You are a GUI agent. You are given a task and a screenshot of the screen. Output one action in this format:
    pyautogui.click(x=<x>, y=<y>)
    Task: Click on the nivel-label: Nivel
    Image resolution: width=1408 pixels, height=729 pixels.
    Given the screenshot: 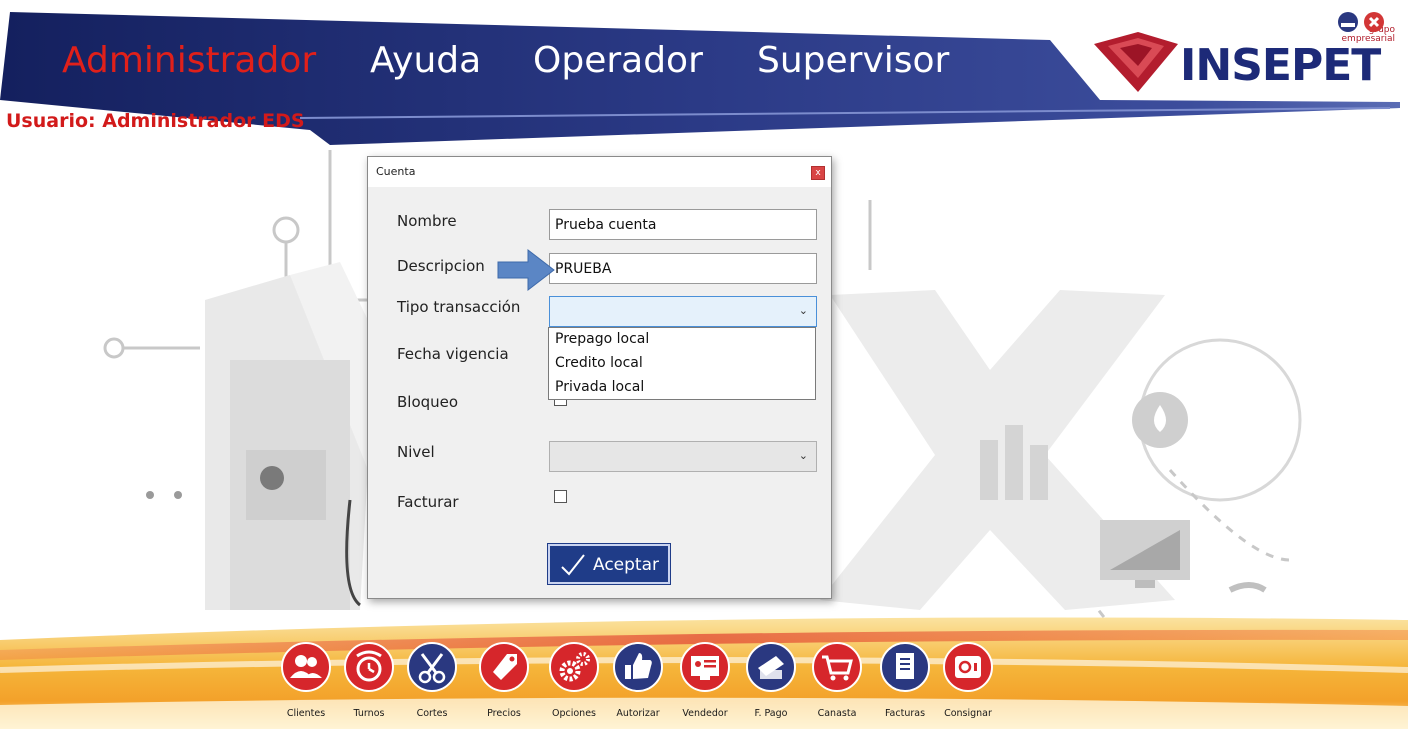 What is the action you would take?
    pyautogui.click(x=416, y=452)
    